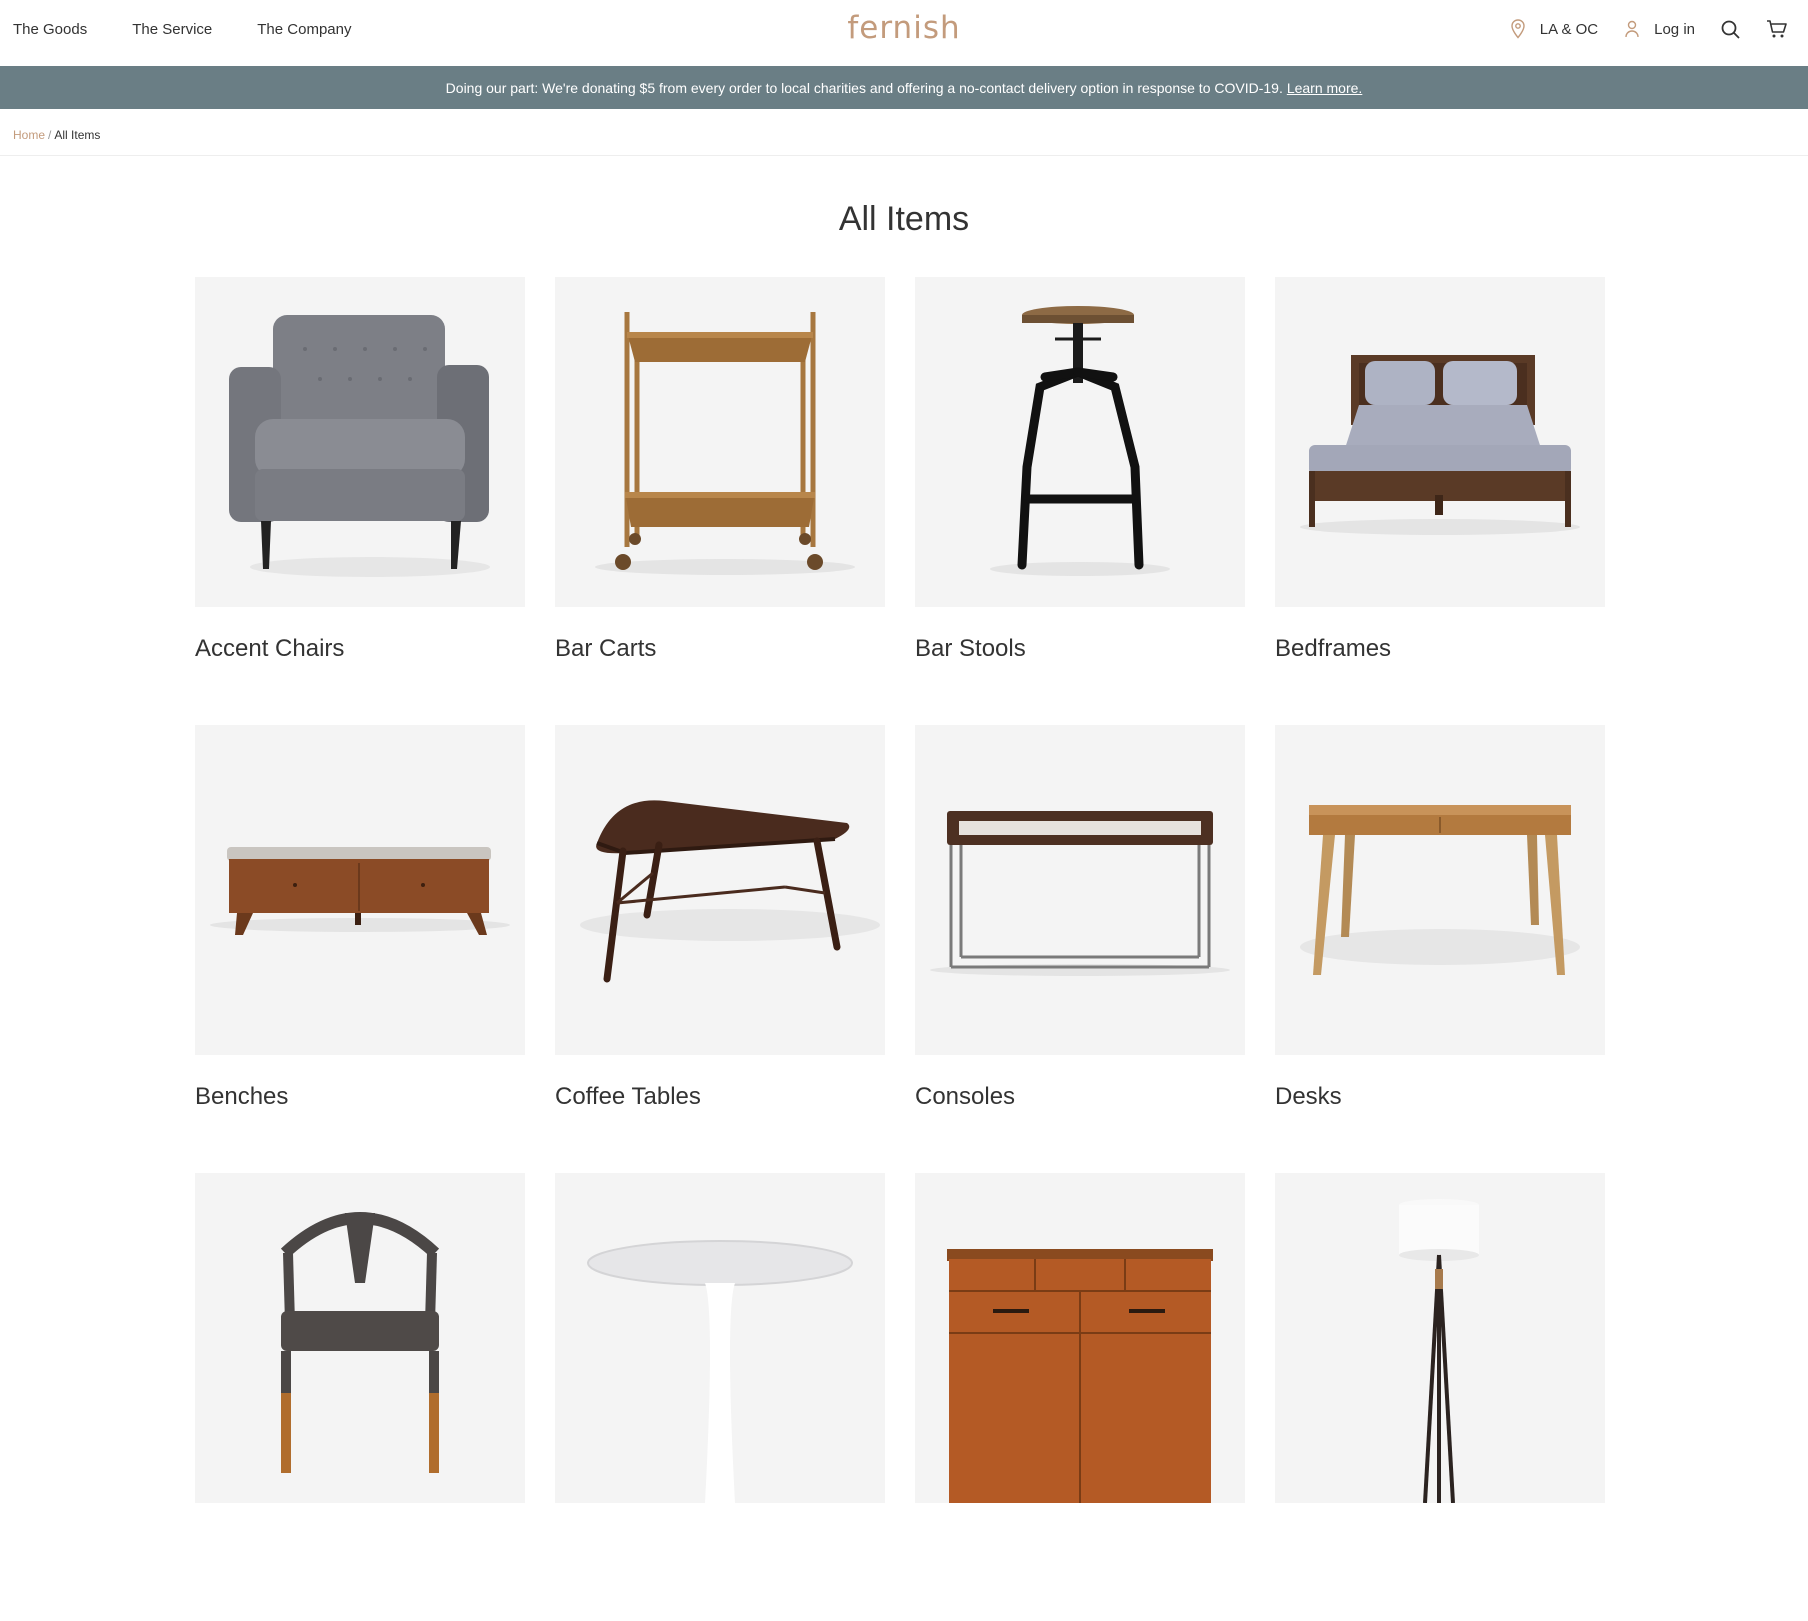 The width and height of the screenshot is (1808, 1621). Describe the element at coordinates (965, 1096) in the screenshot. I see `category-label: Consoles` at that location.